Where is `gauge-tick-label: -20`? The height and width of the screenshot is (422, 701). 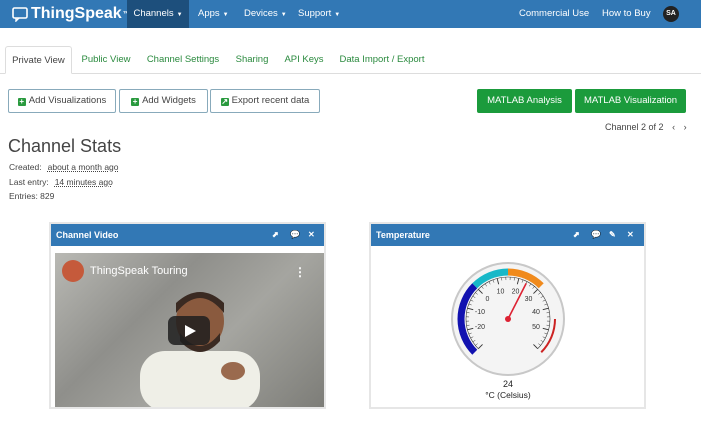
gauge-tick-label: -20 is located at coordinates (480, 327).